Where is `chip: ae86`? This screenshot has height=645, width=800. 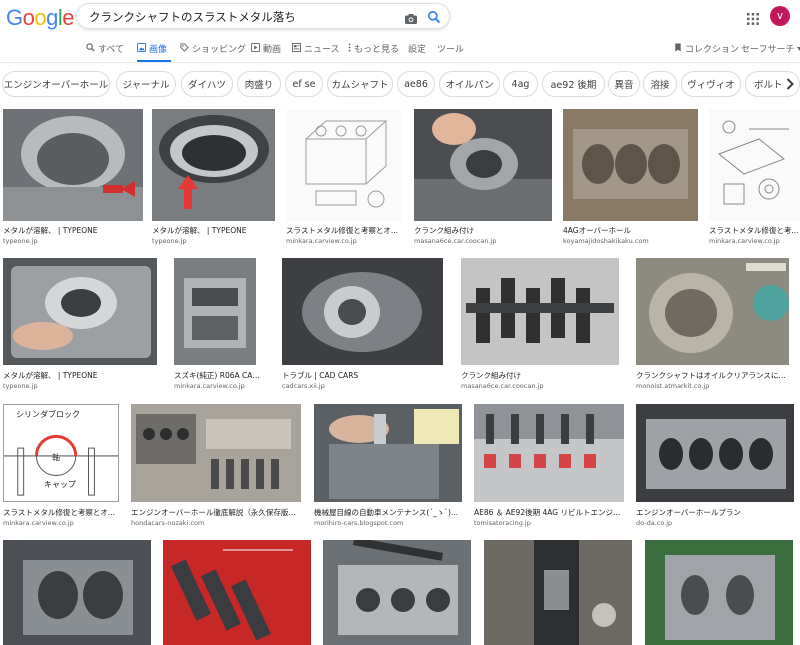
chip: ae86 is located at coordinates (416, 84).